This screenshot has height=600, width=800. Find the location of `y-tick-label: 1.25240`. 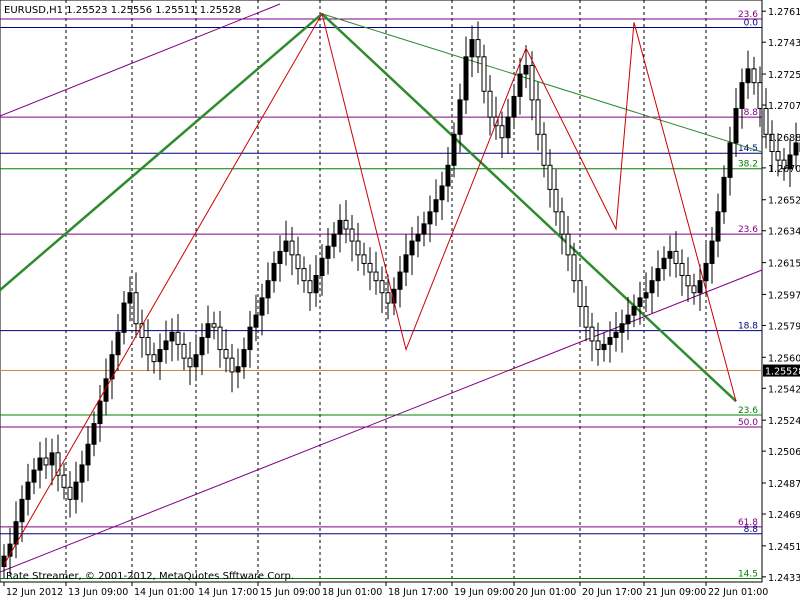

y-tick-label: 1.25240 is located at coordinates (784, 421).